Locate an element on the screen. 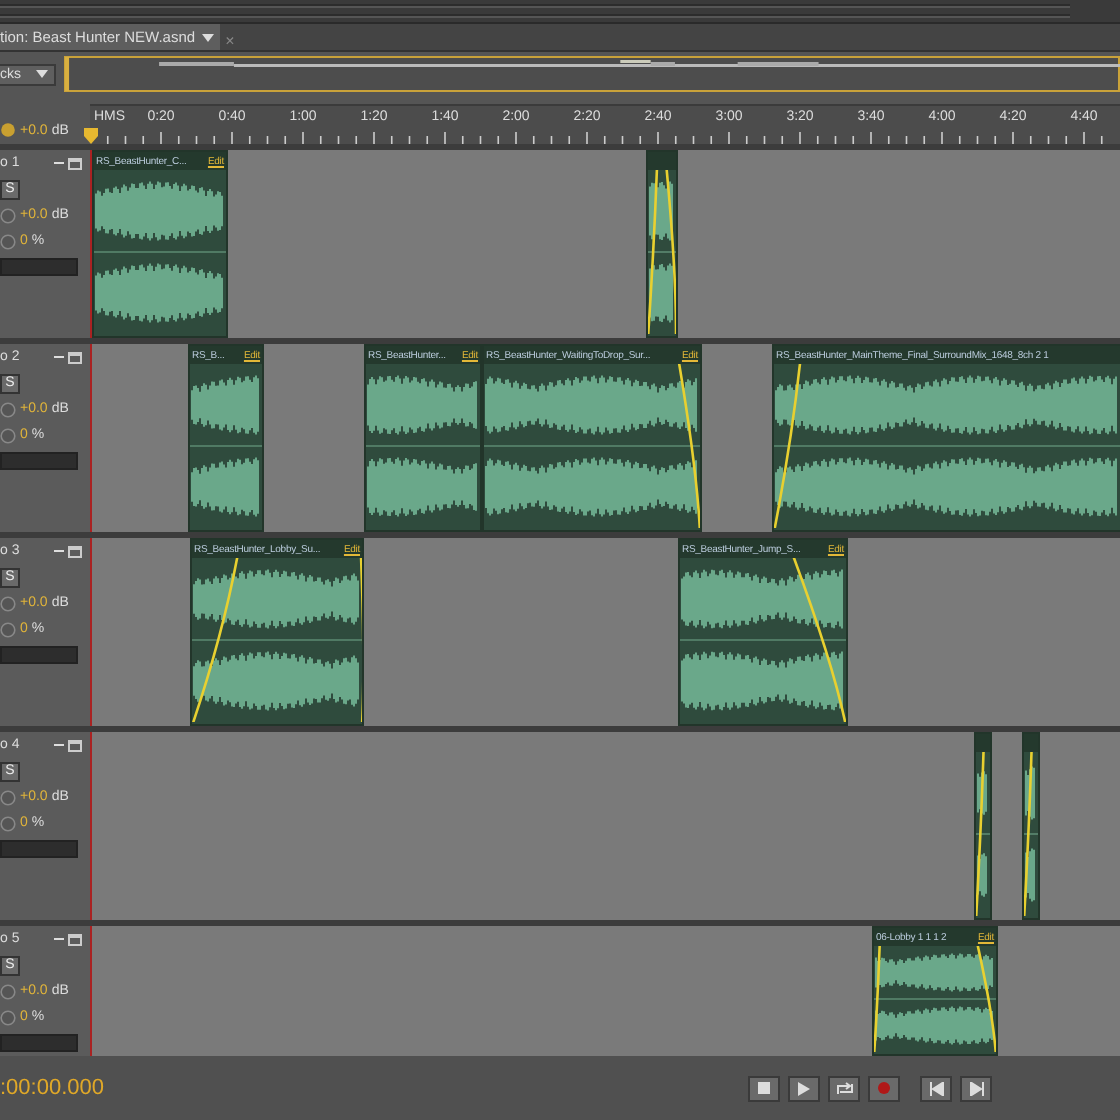 The image size is (1120, 1120). play-icon is located at coordinates (804, 1088).